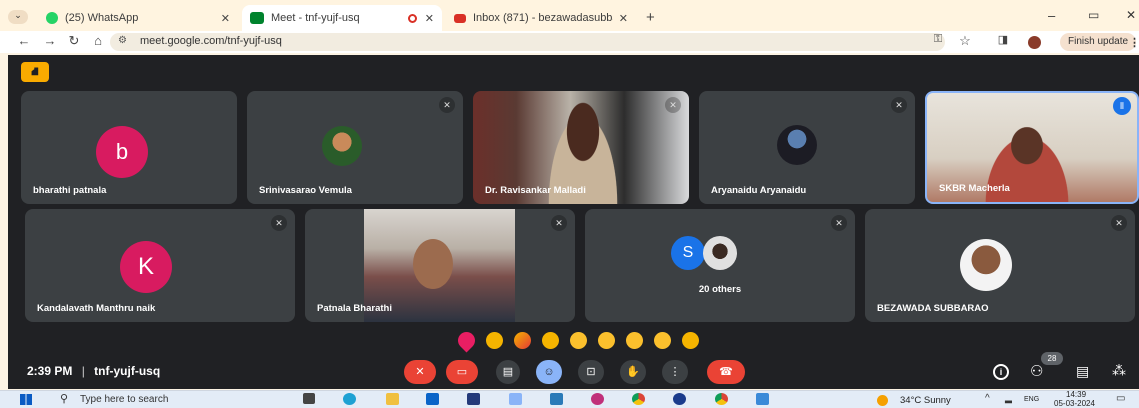  What do you see at coordinates (535, 190) in the screenshot?
I see `participant-name: Dr. Ravisankar Malladi` at bounding box center [535, 190].